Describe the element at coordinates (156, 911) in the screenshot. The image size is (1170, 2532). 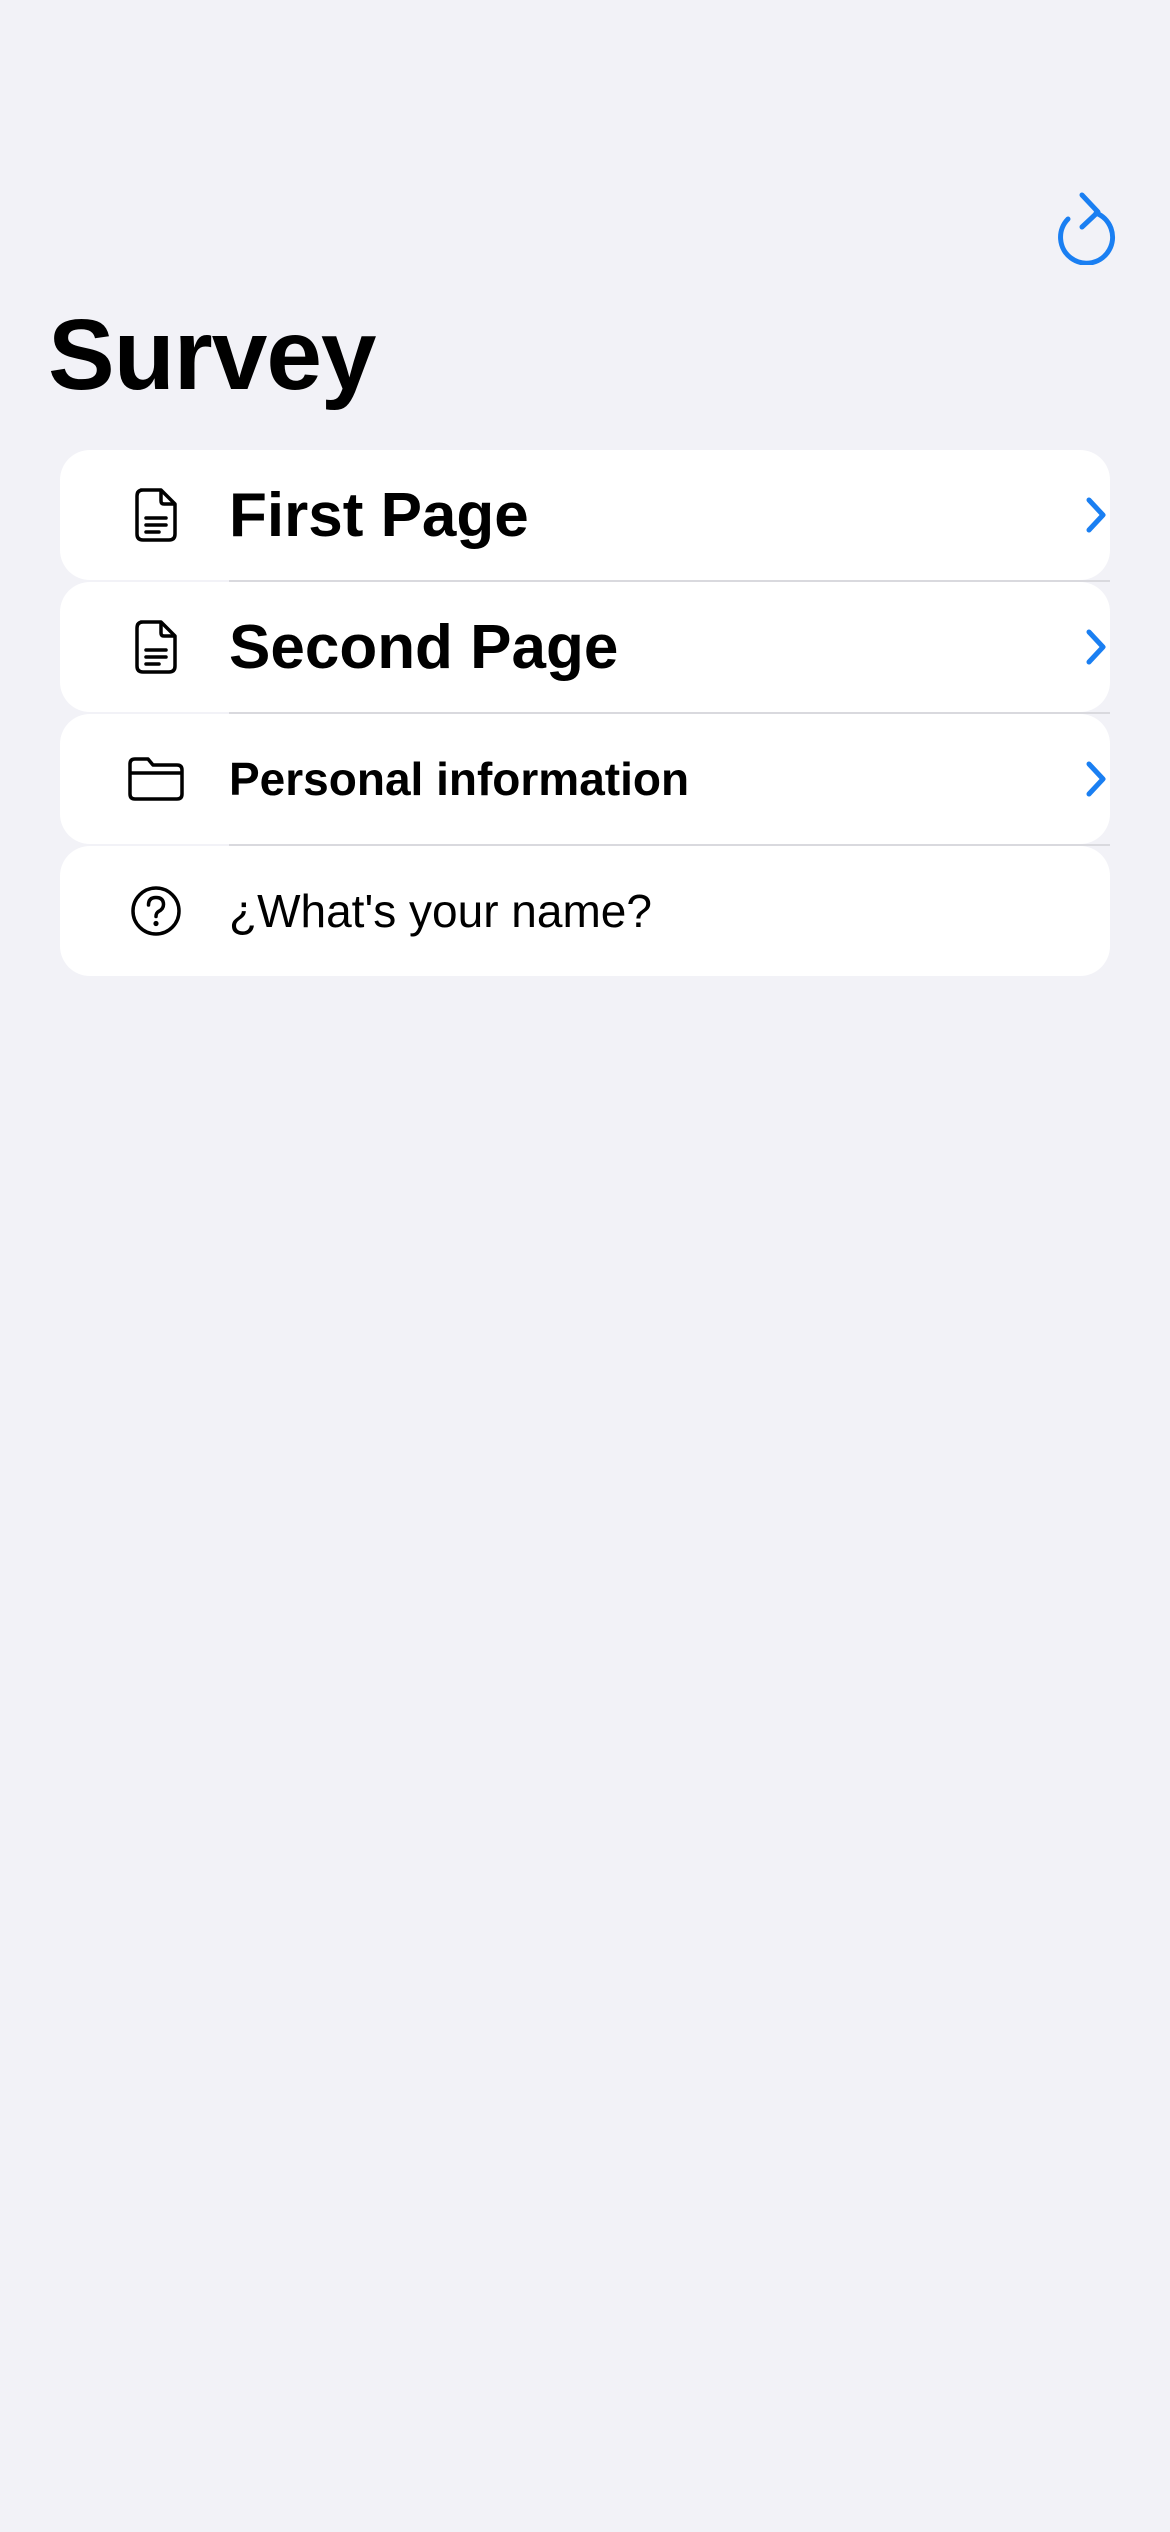
I see `question-circle-icon` at that location.